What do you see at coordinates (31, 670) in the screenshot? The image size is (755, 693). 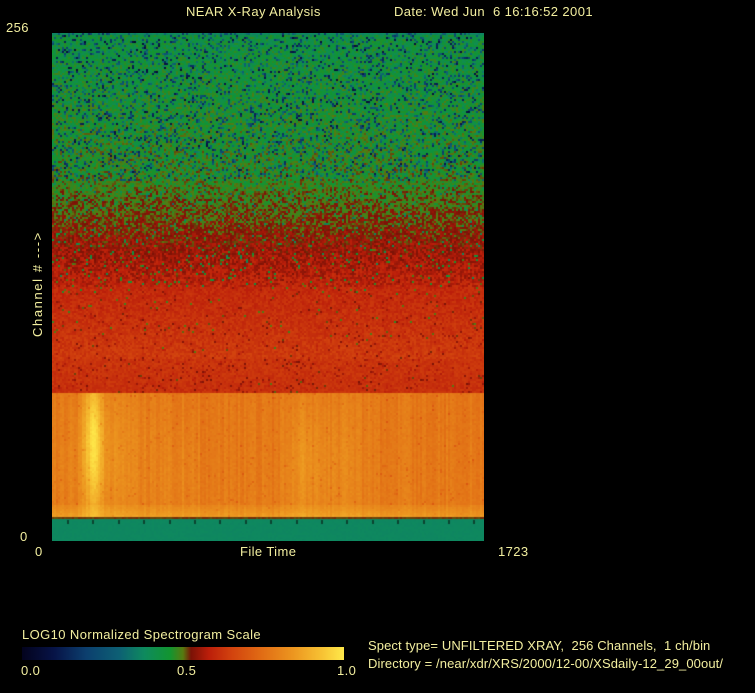 I see `colorbar-tick-min: 0.0` at bounding box center [31, 670].